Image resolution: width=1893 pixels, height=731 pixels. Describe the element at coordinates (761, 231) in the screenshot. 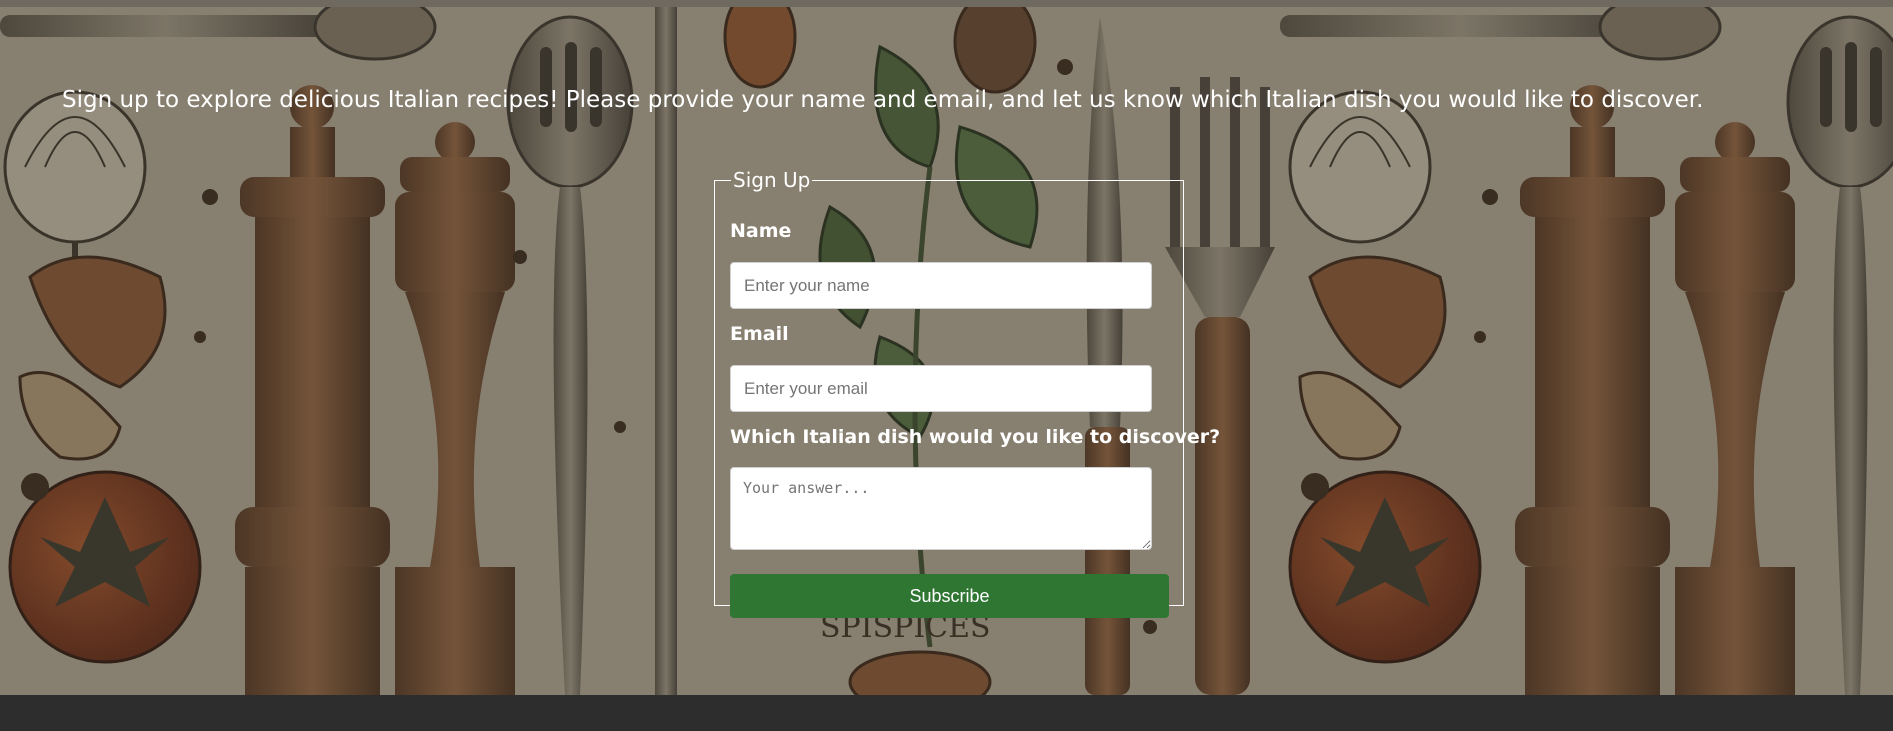

I see `name-label: Name` at that location.